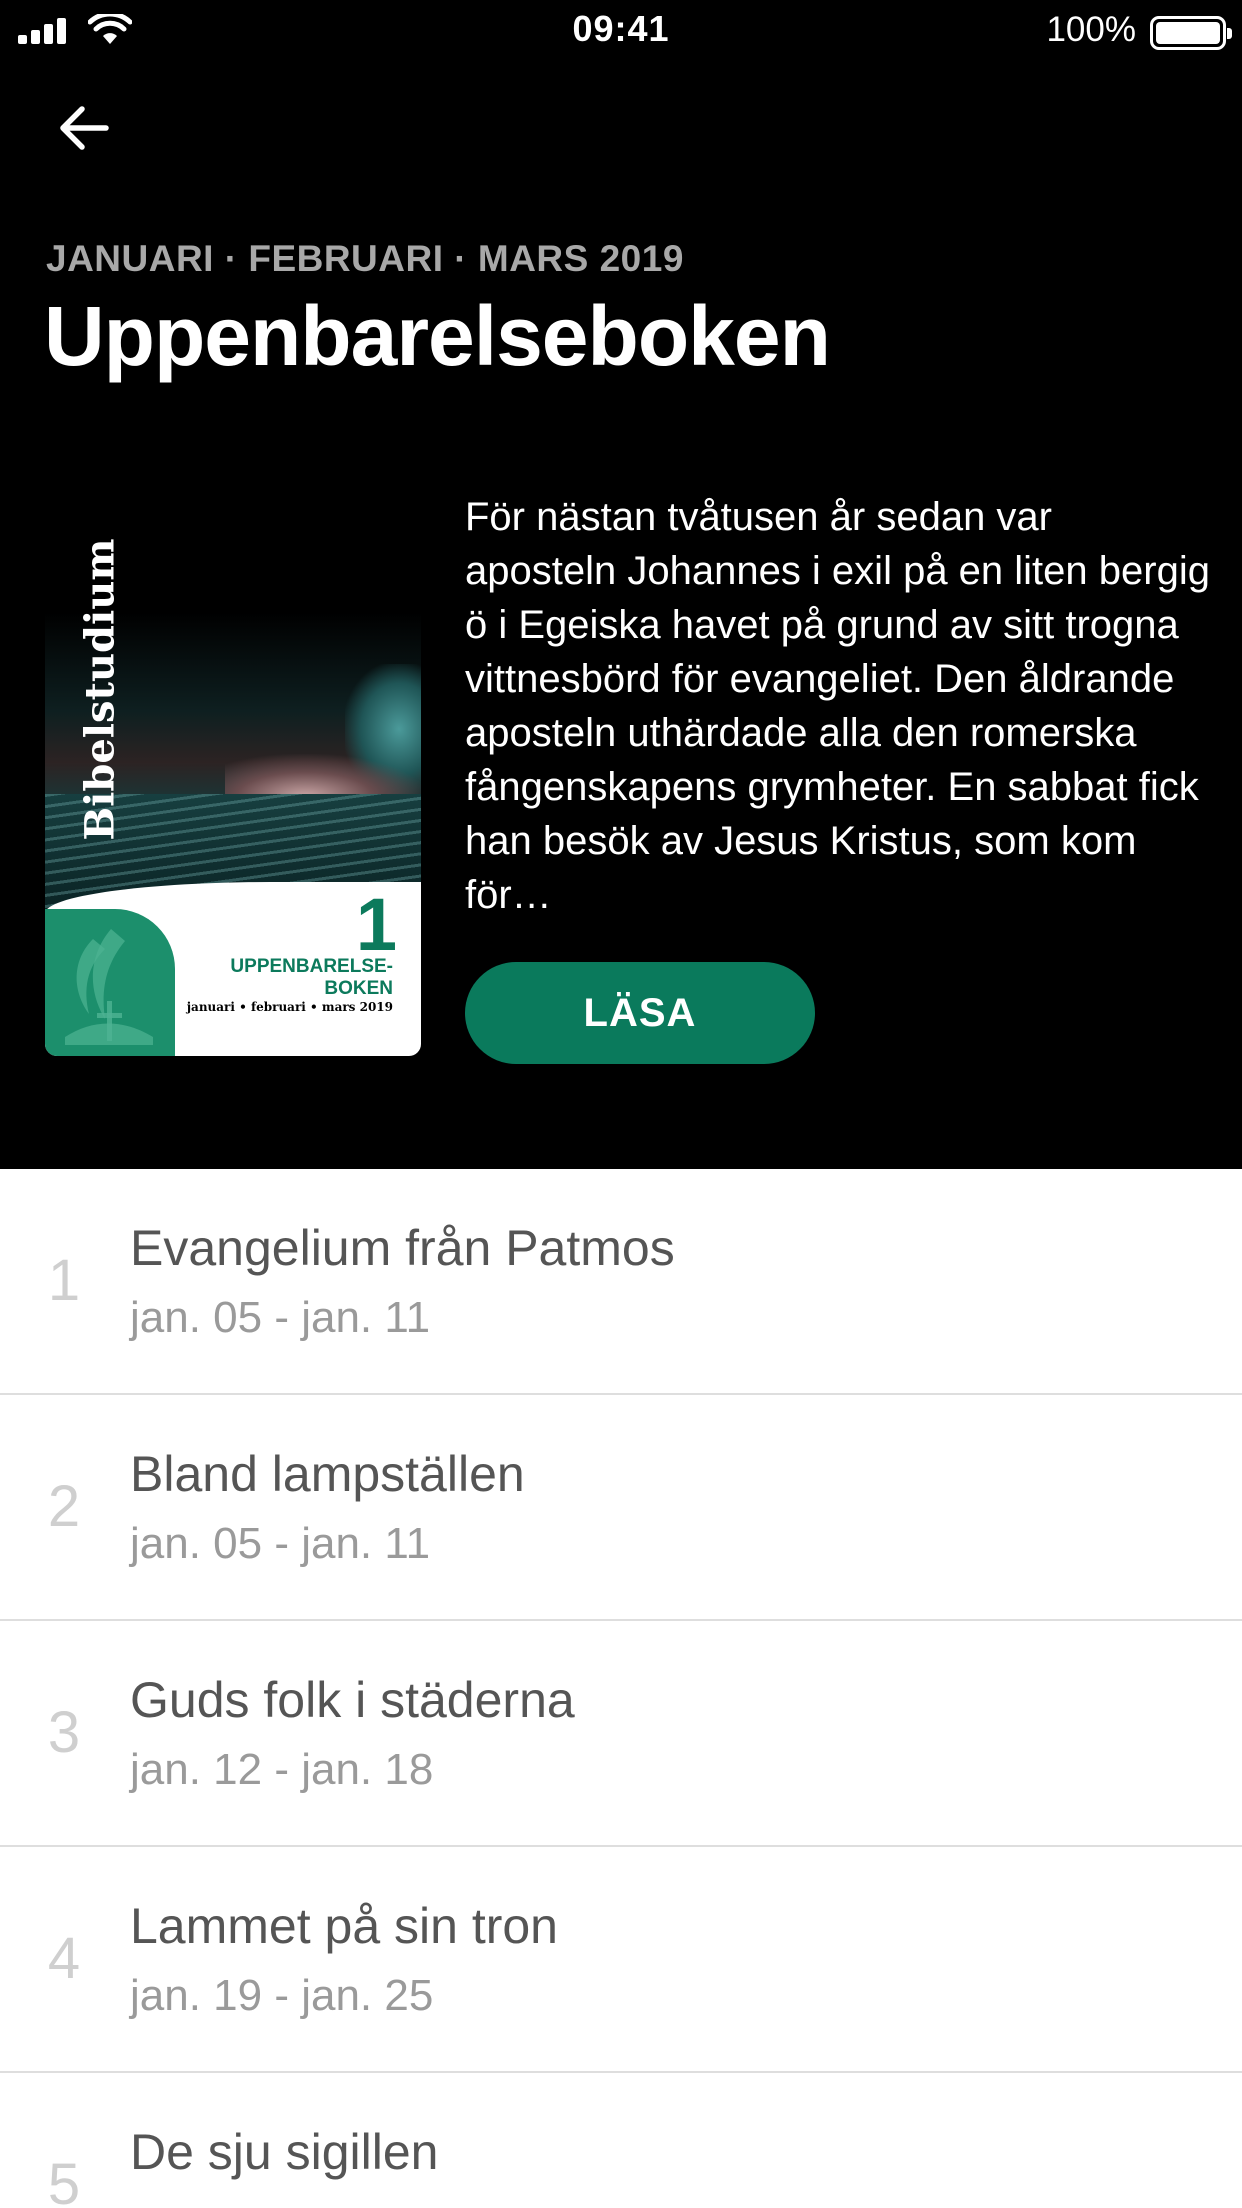 The image size is (1242, 2208). What do you see at coordinates (621, 1960) in the screenshot?
I see `list-item: 4 Lammet på sin tron jan. 19 - jan. 25` at bounding box center [621, 1960].